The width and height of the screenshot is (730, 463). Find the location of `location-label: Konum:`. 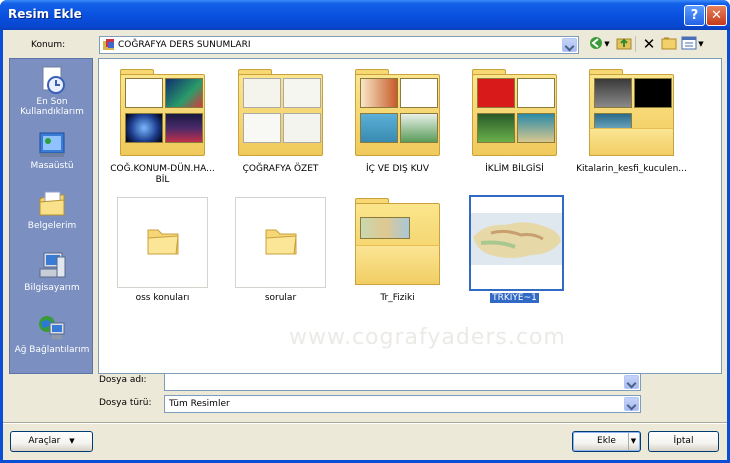

location-label: Konum: is located at coordinates (48, 45).